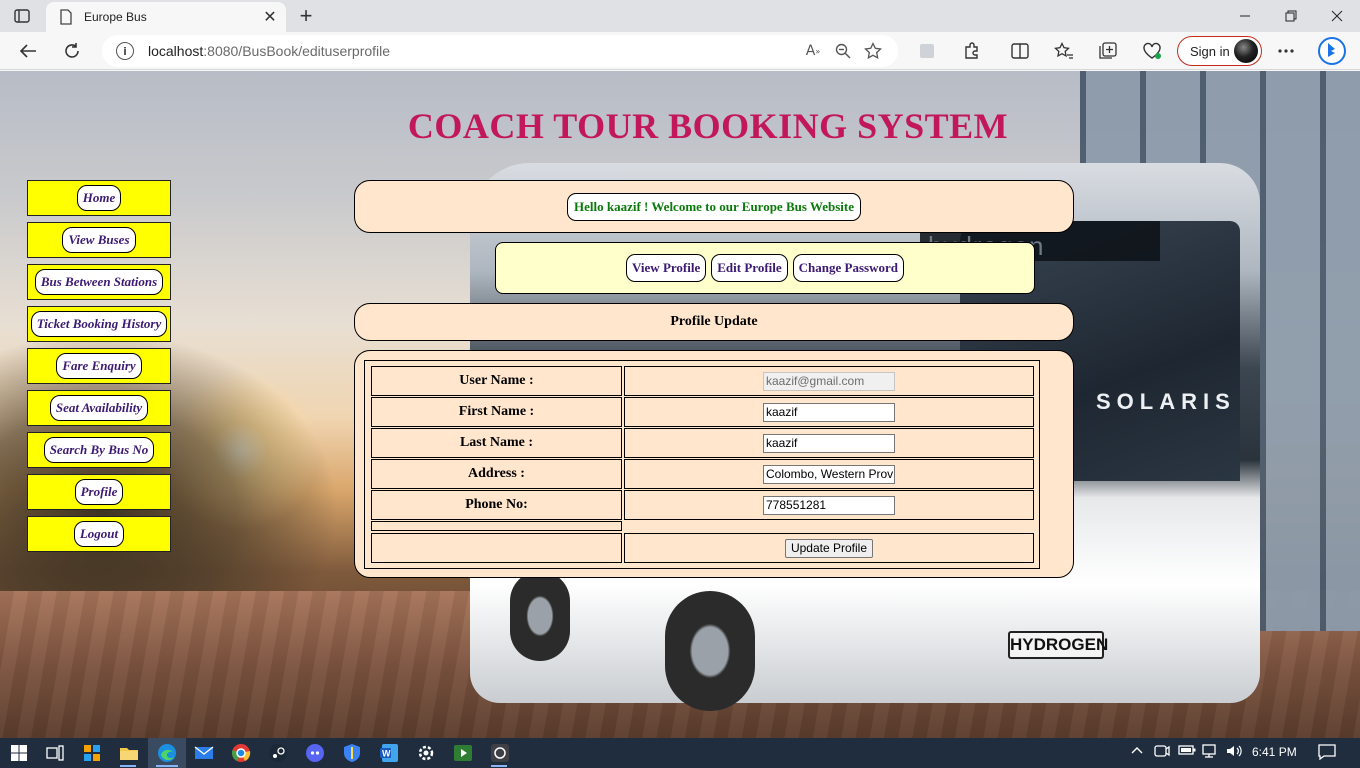 This screenshot has width=1360, height=768. What do you see at coordinates (28, 51) in the screenshot?
I see `back-arrow-icon` at bounding box center [28, 51].